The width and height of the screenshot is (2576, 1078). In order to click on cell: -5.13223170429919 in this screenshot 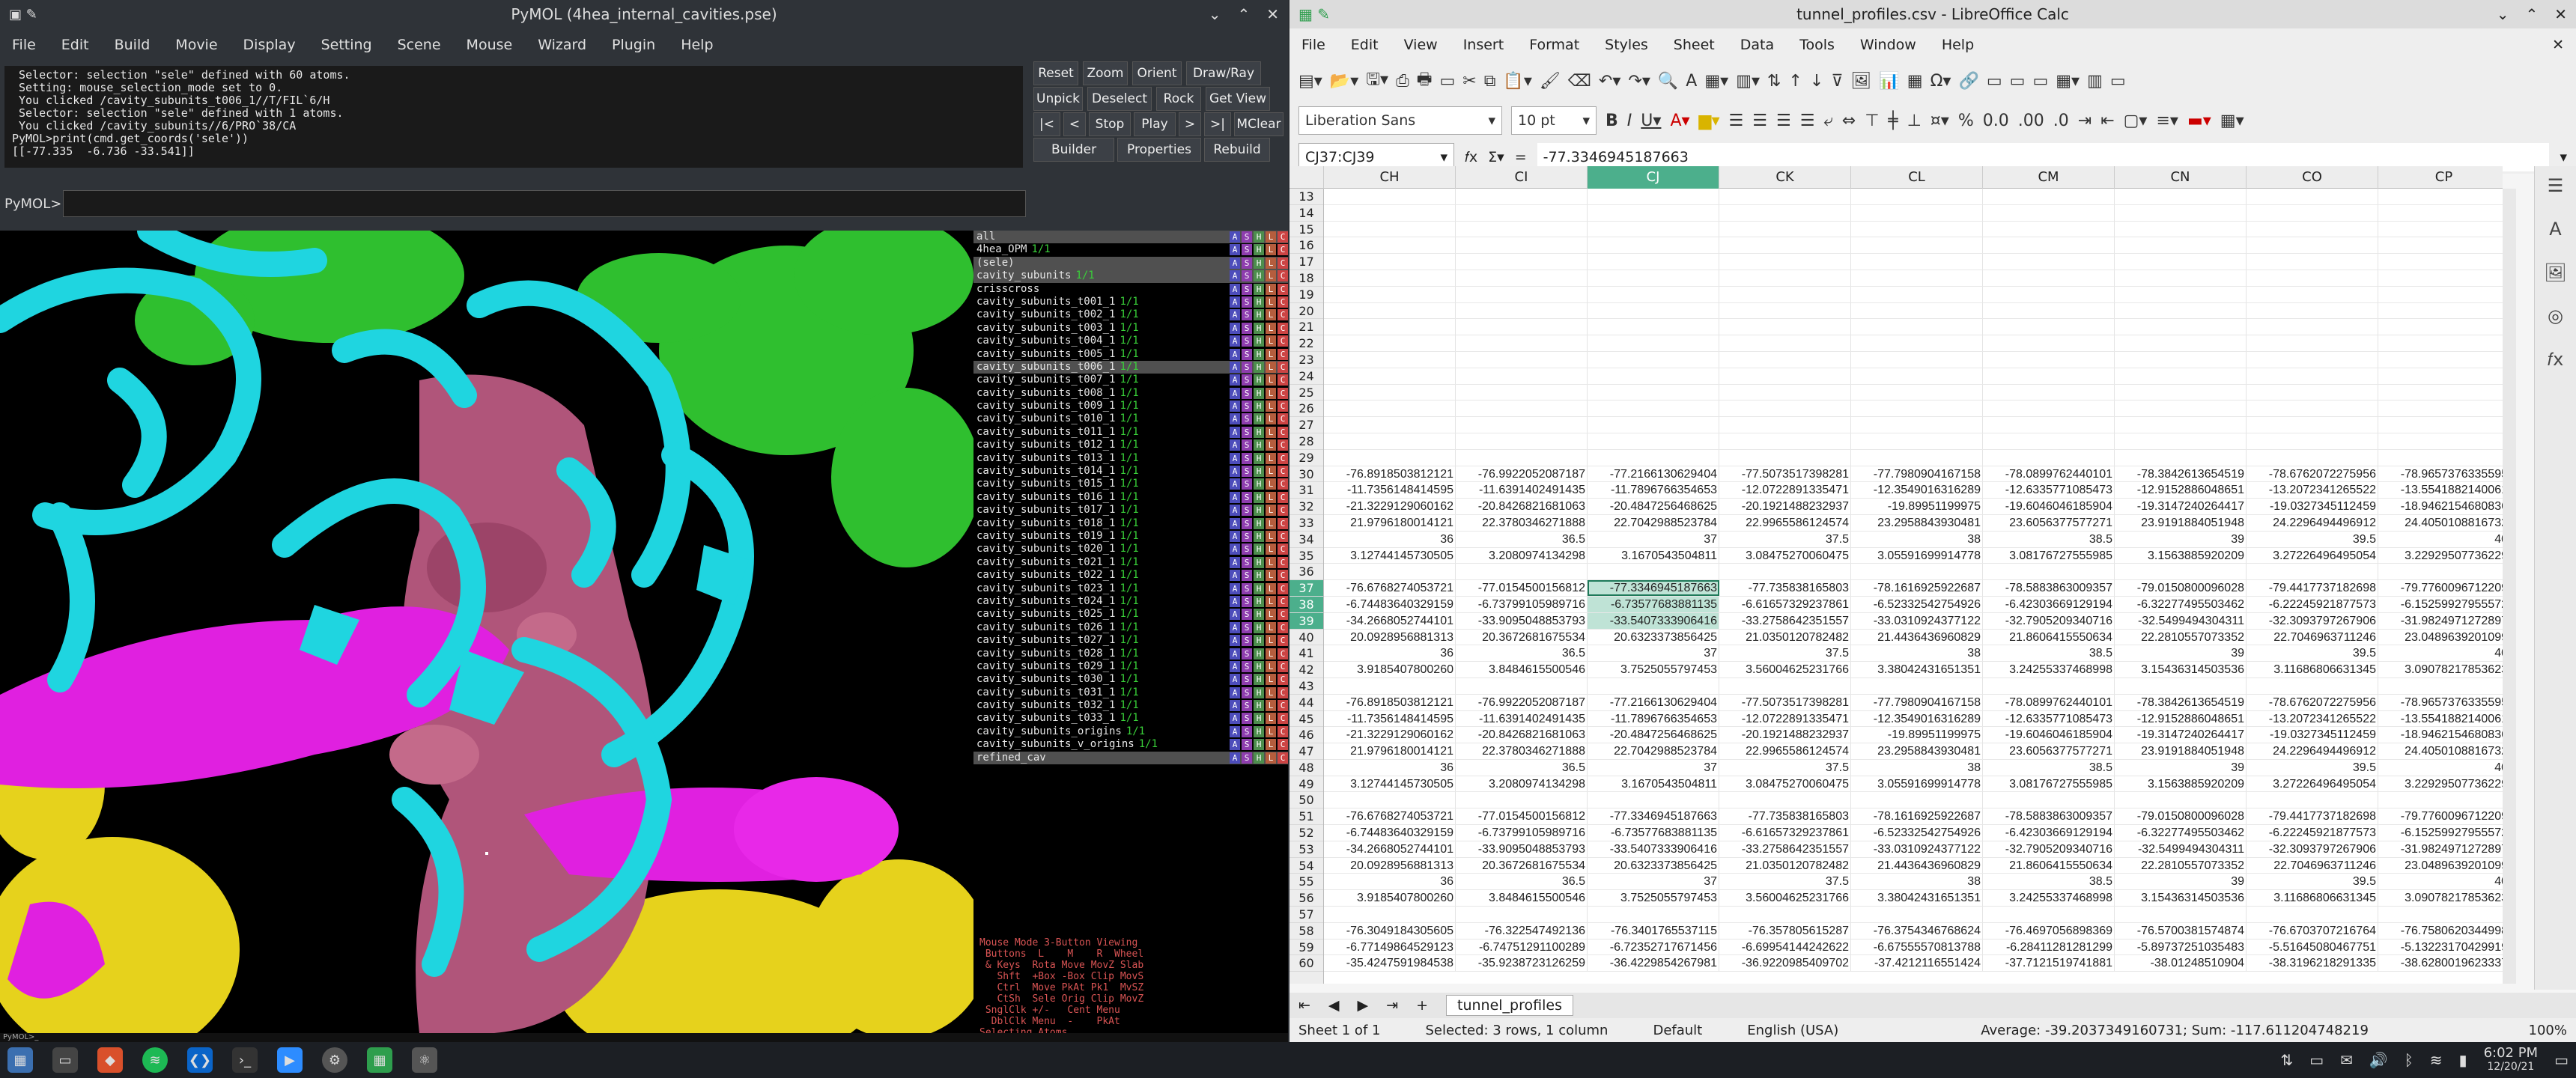, I will do `click(2440, 947)`.